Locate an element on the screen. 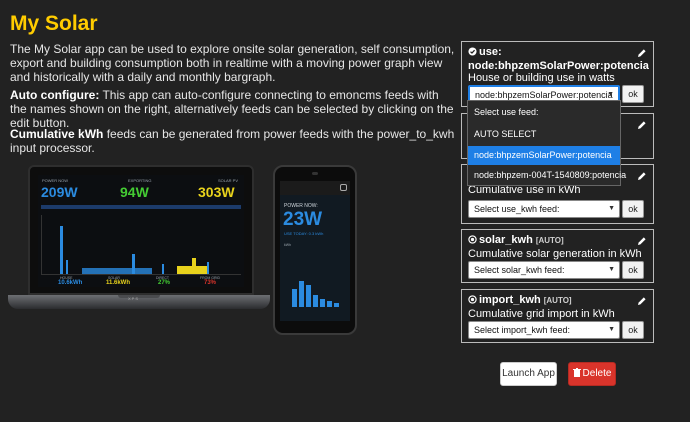 The height and width of the screenshot is (422, 690). laptop-stat-value: 27% is located at coordinates (164, 283).